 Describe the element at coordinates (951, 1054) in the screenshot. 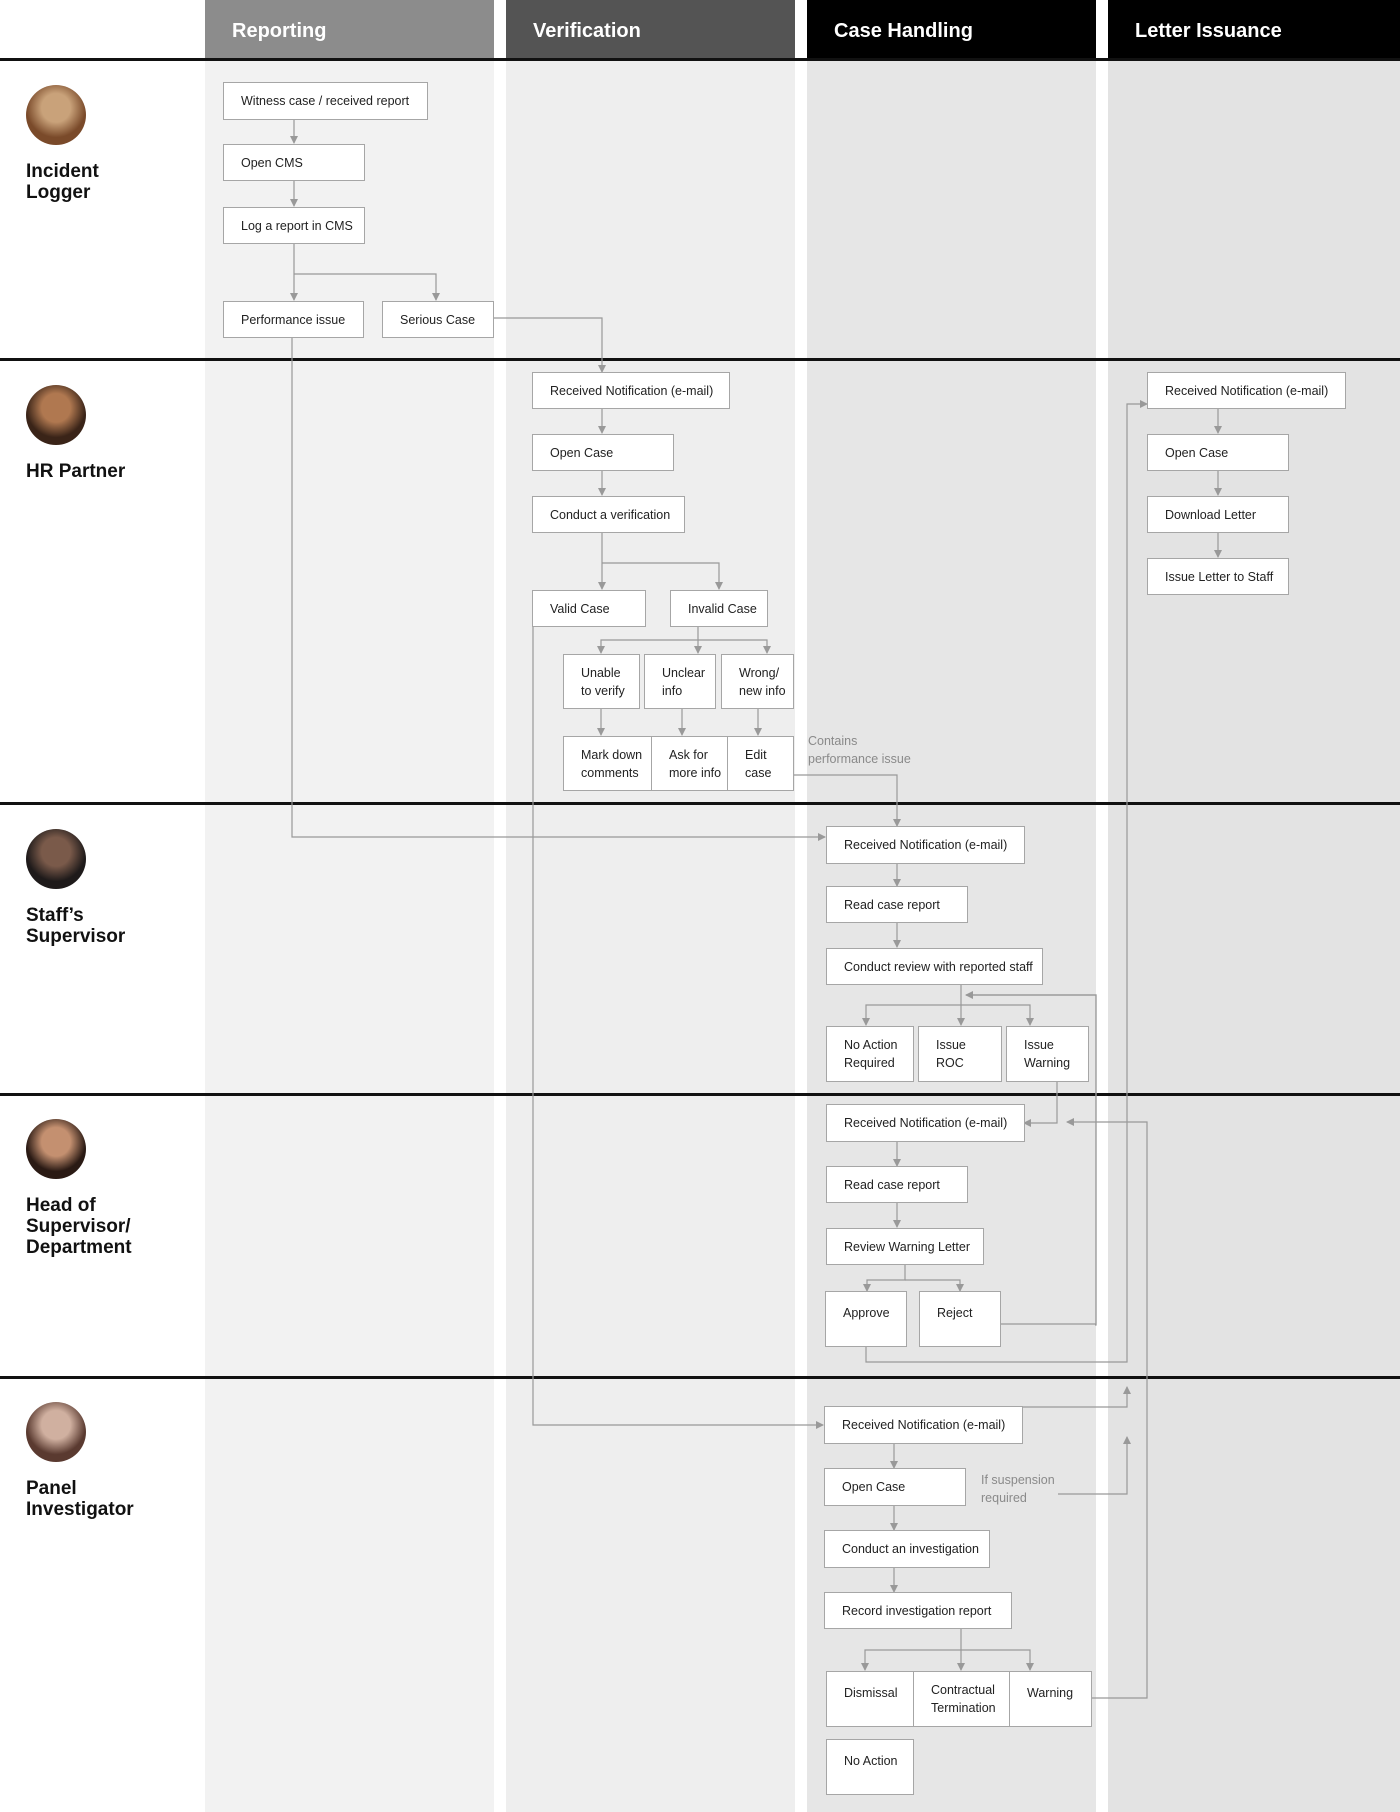

I see `box-label: Issue ROC` at that location.